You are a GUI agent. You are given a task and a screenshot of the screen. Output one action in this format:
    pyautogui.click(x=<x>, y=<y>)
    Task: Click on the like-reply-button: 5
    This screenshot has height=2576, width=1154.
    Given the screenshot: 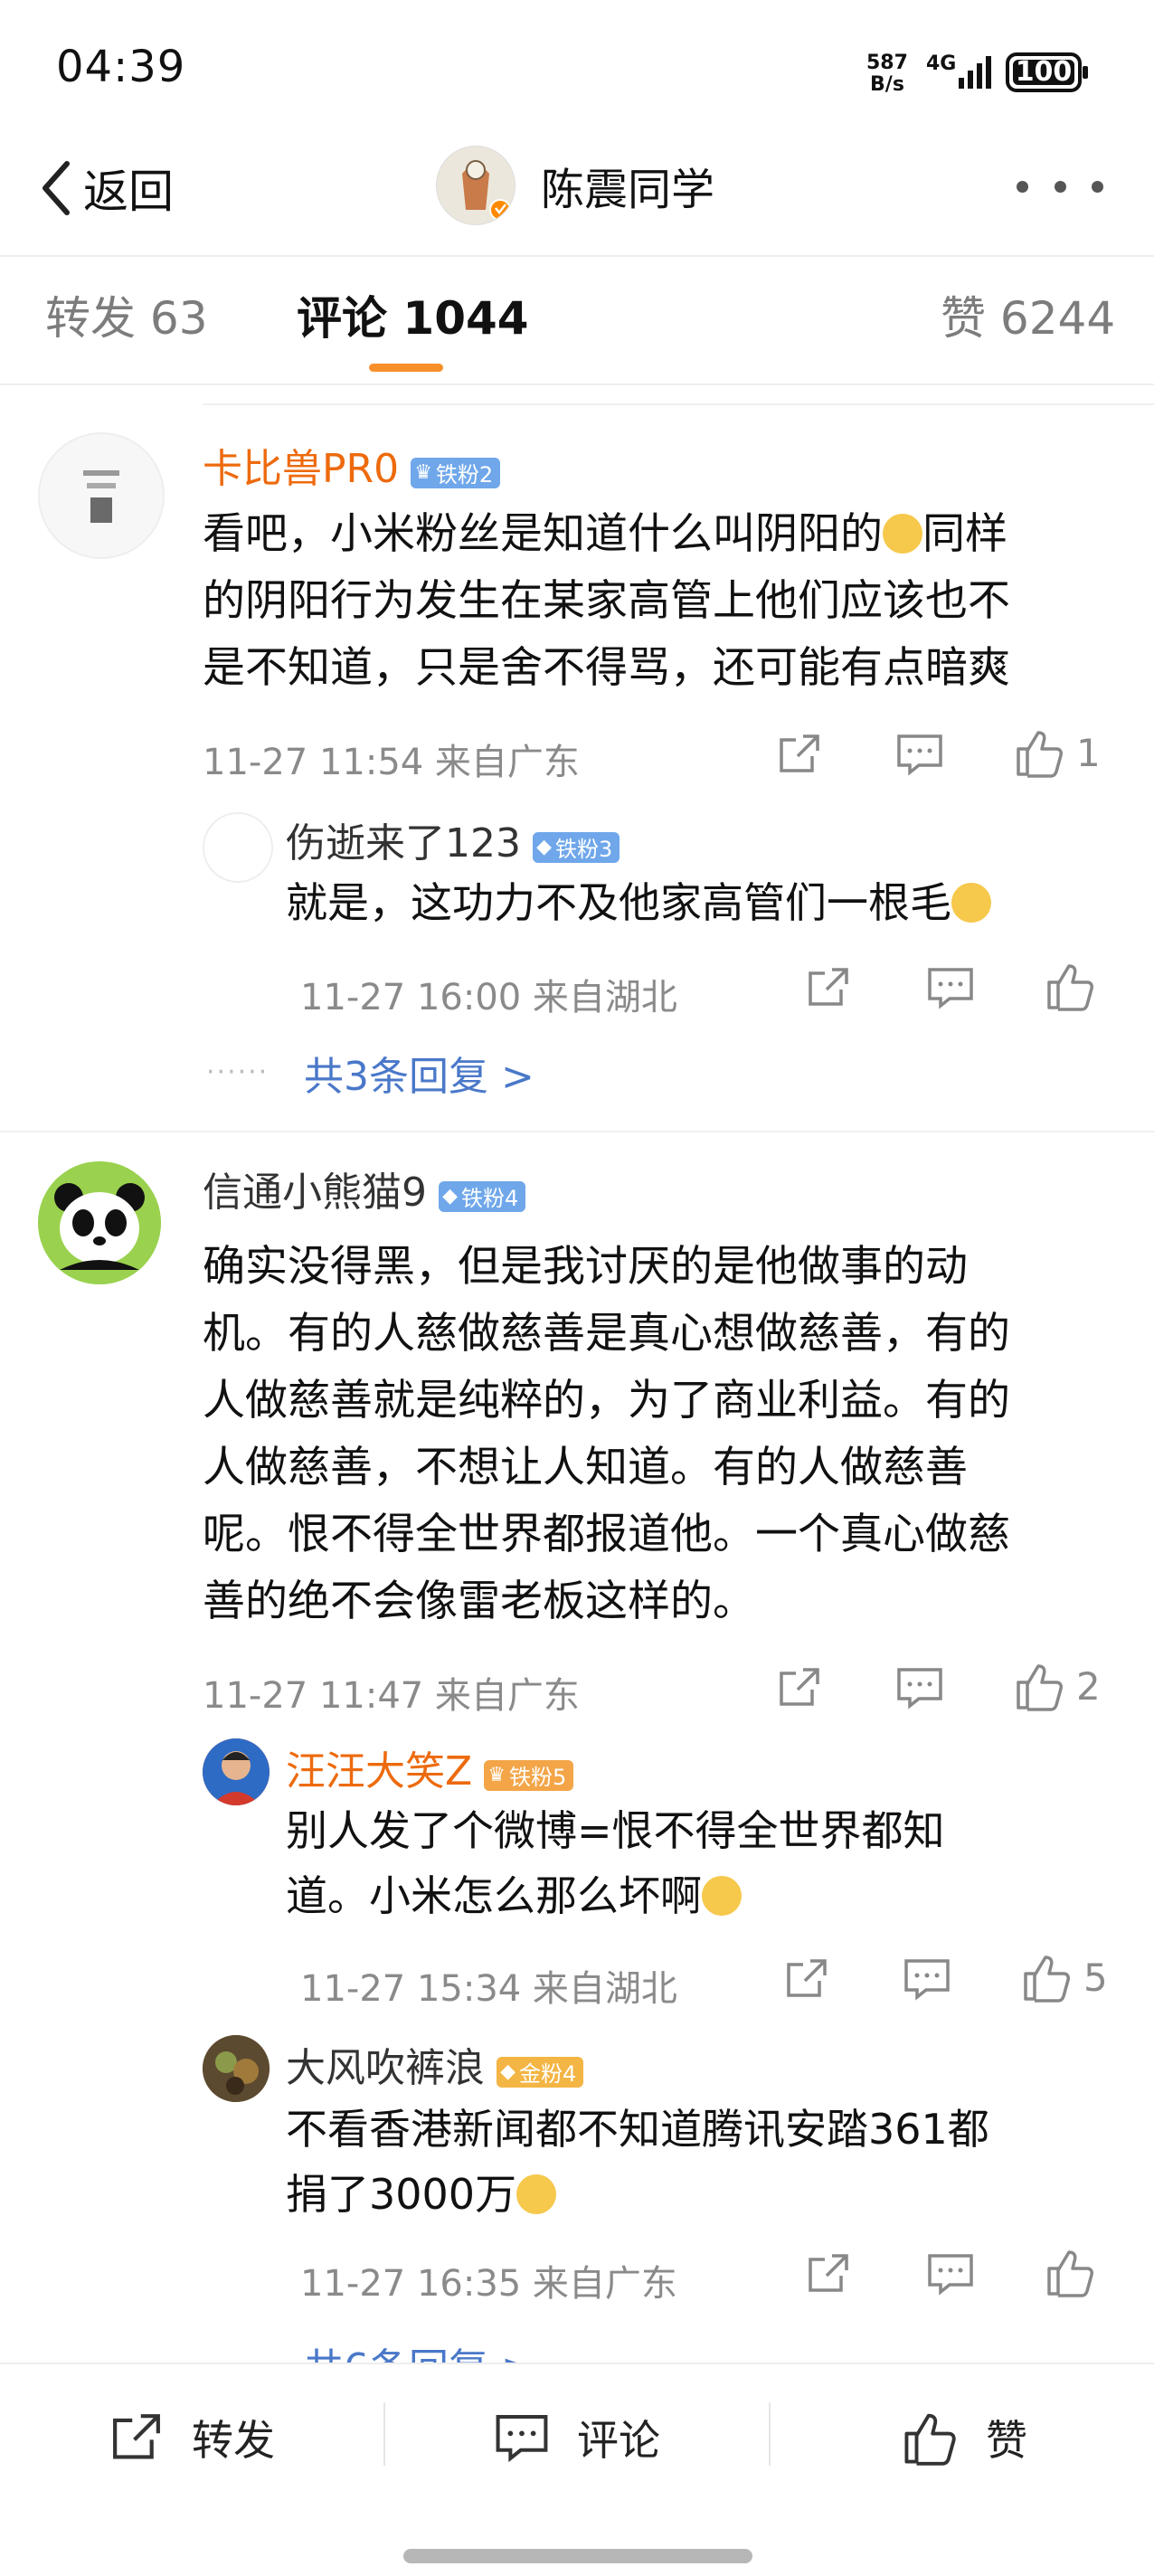 What is the action you would take?
    pyautogui.click(x=1065, y=1977)
    